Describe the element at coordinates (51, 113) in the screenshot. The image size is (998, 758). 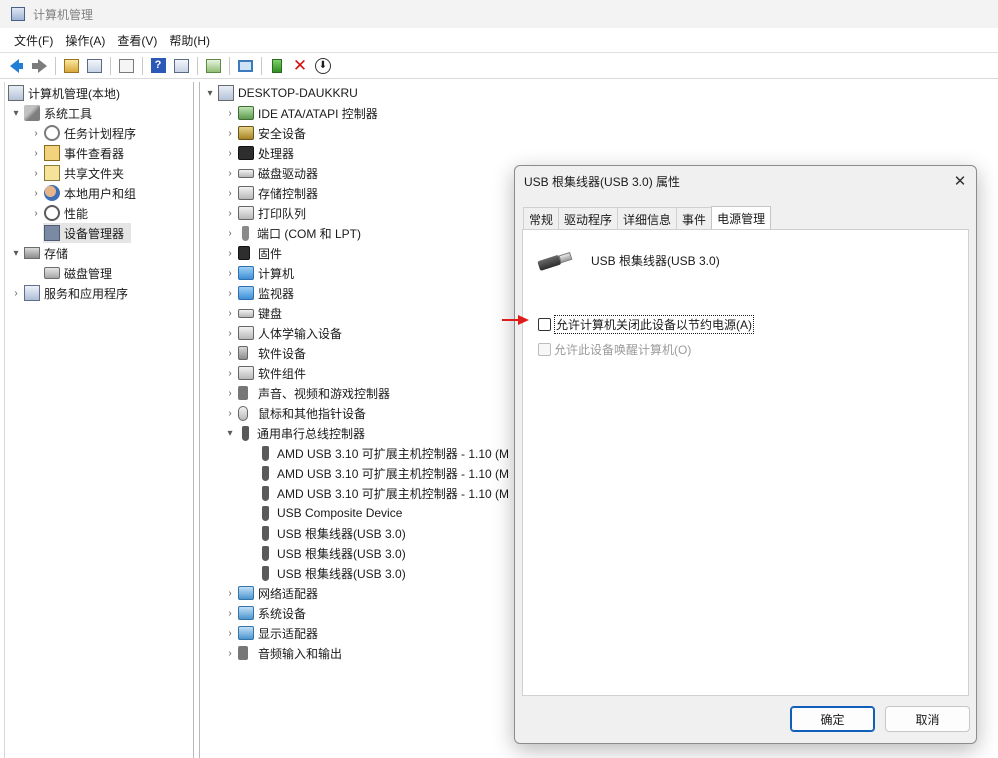
I see `tree-item-system-tools: ▾ 系统工具` at that location.